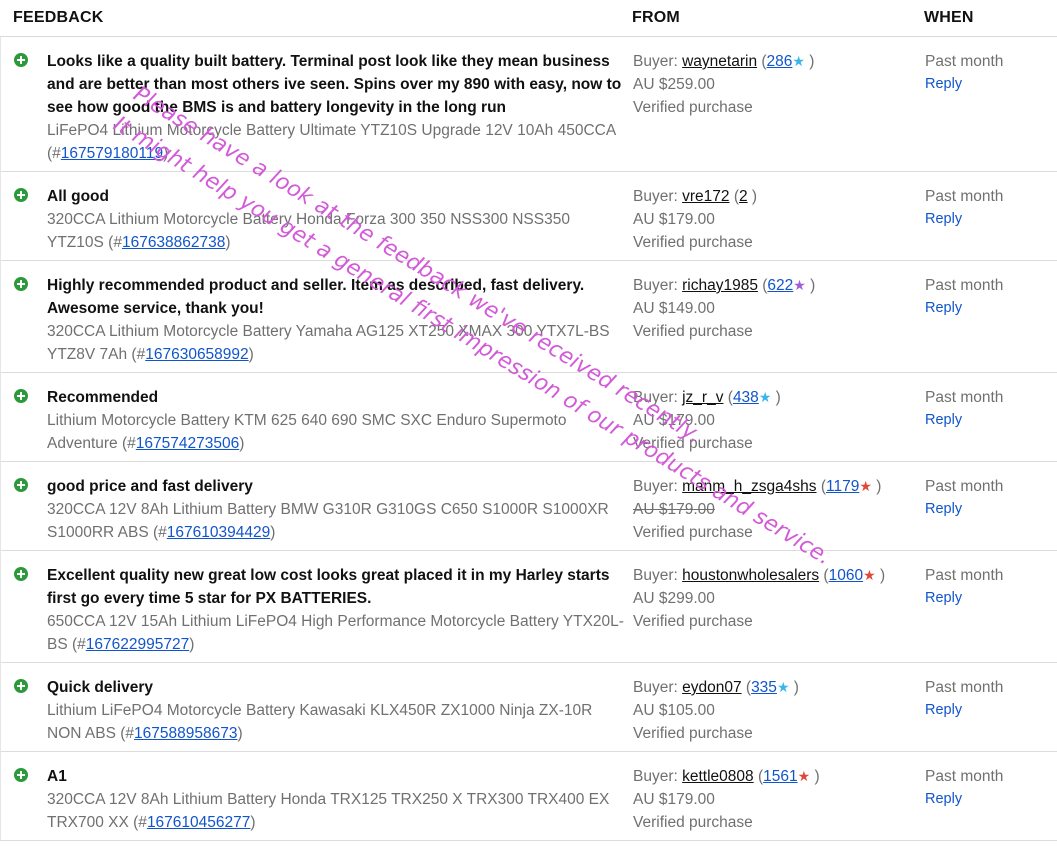 The image size is (1057, 846). I want to click on feedback-score-link: 335, so click(764, 687).